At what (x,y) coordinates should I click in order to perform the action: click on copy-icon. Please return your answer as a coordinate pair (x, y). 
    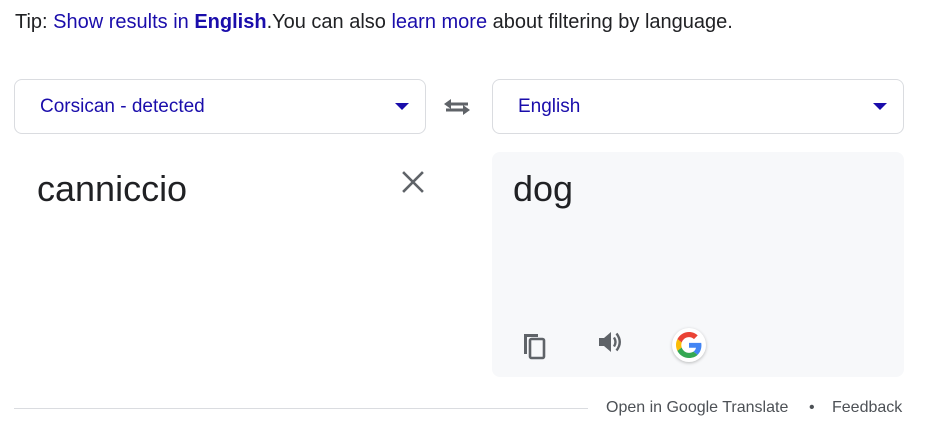
    Looking at the image, I should click on (535, 347).